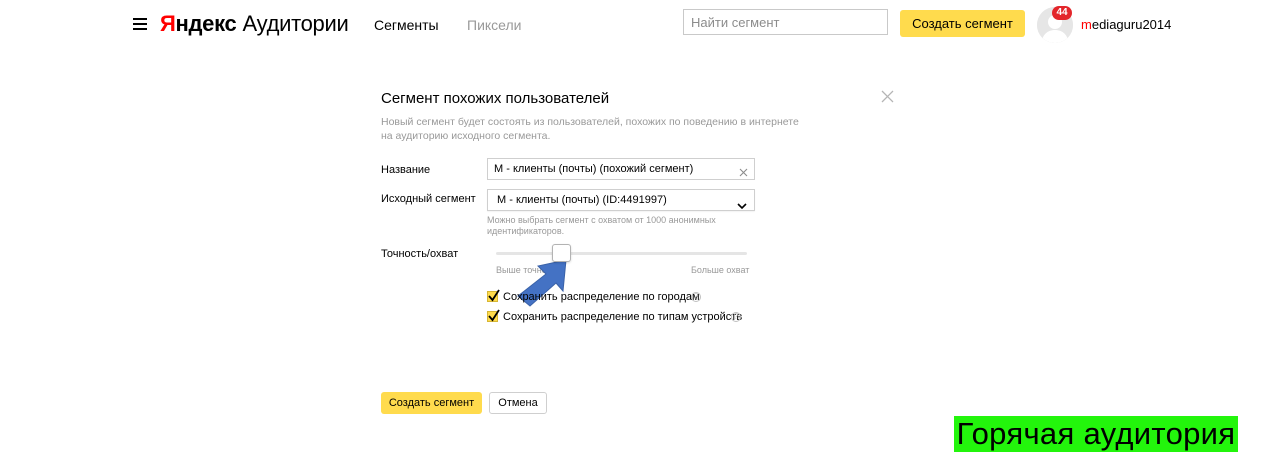  I want to click on dialog-title: Сегмент похожих пользователей, so click(495, 98).